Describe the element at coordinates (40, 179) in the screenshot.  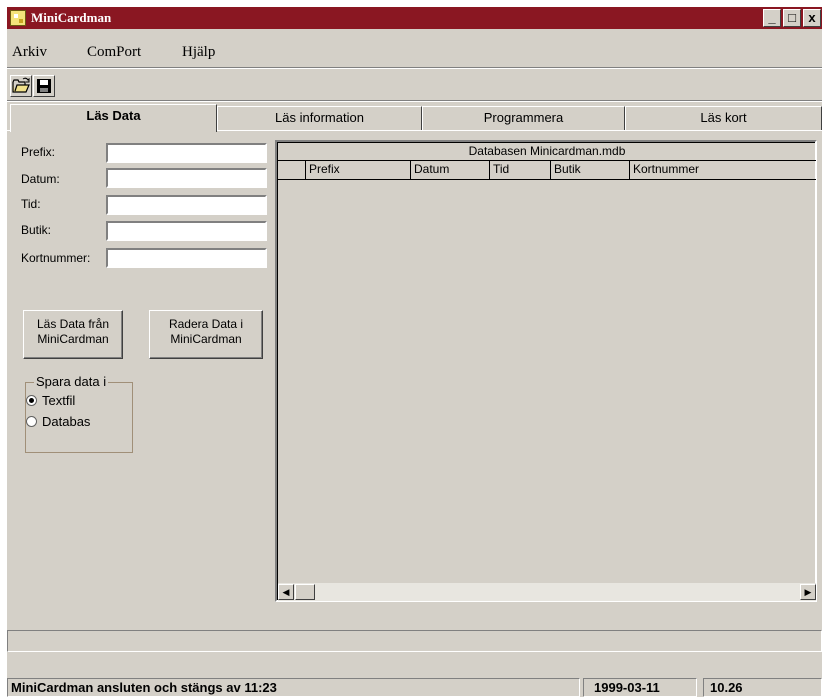
I see `datum-label: Datum:` at that location.